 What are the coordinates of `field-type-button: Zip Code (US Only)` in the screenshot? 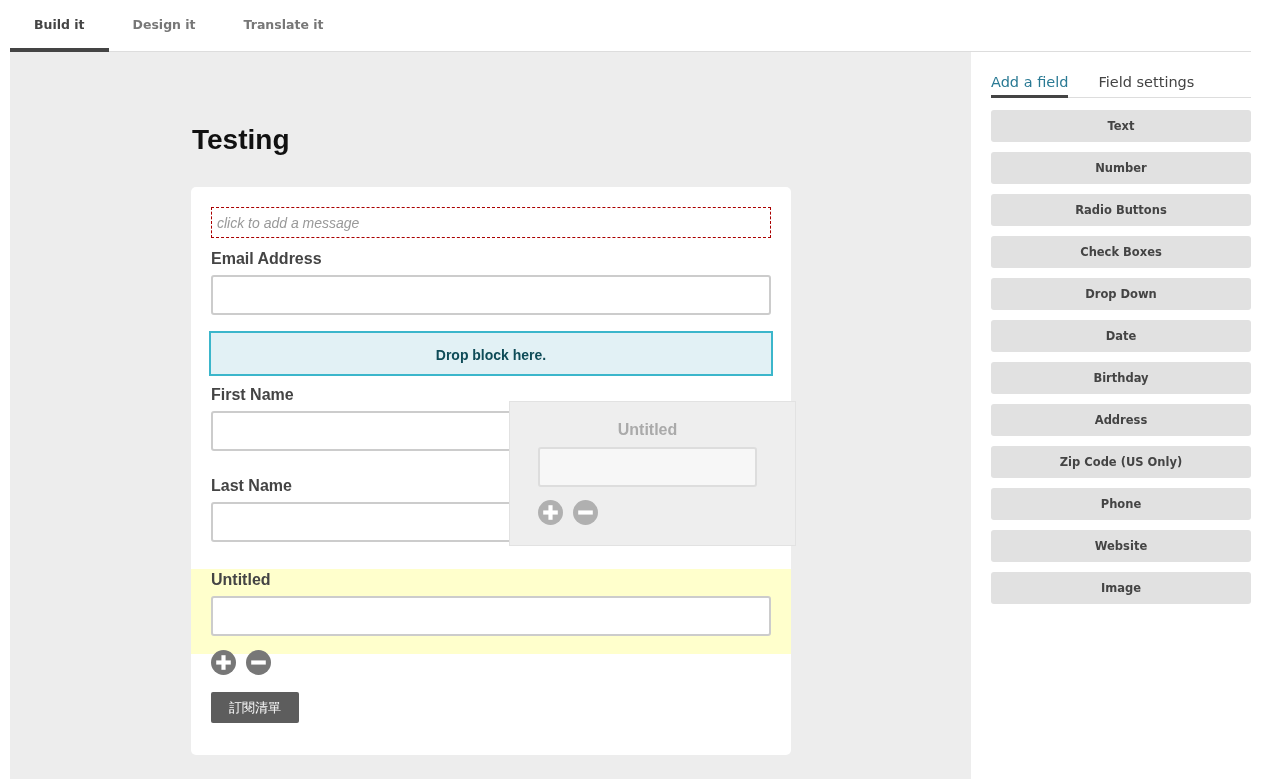 It's located at (1121, 462).